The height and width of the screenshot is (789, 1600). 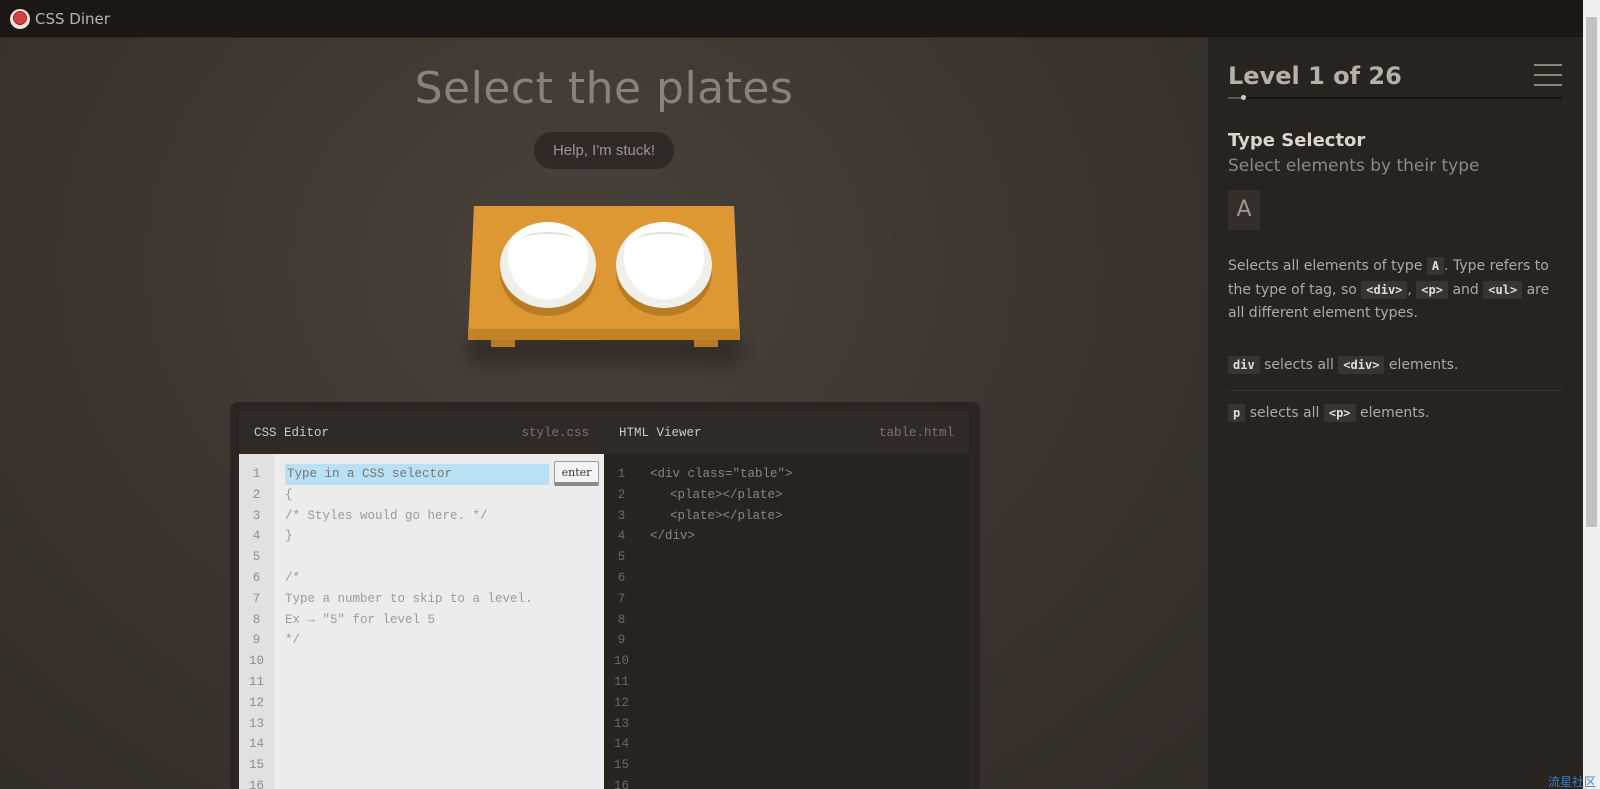 I want to click on table-leg-left, so click(x=503, y=343).